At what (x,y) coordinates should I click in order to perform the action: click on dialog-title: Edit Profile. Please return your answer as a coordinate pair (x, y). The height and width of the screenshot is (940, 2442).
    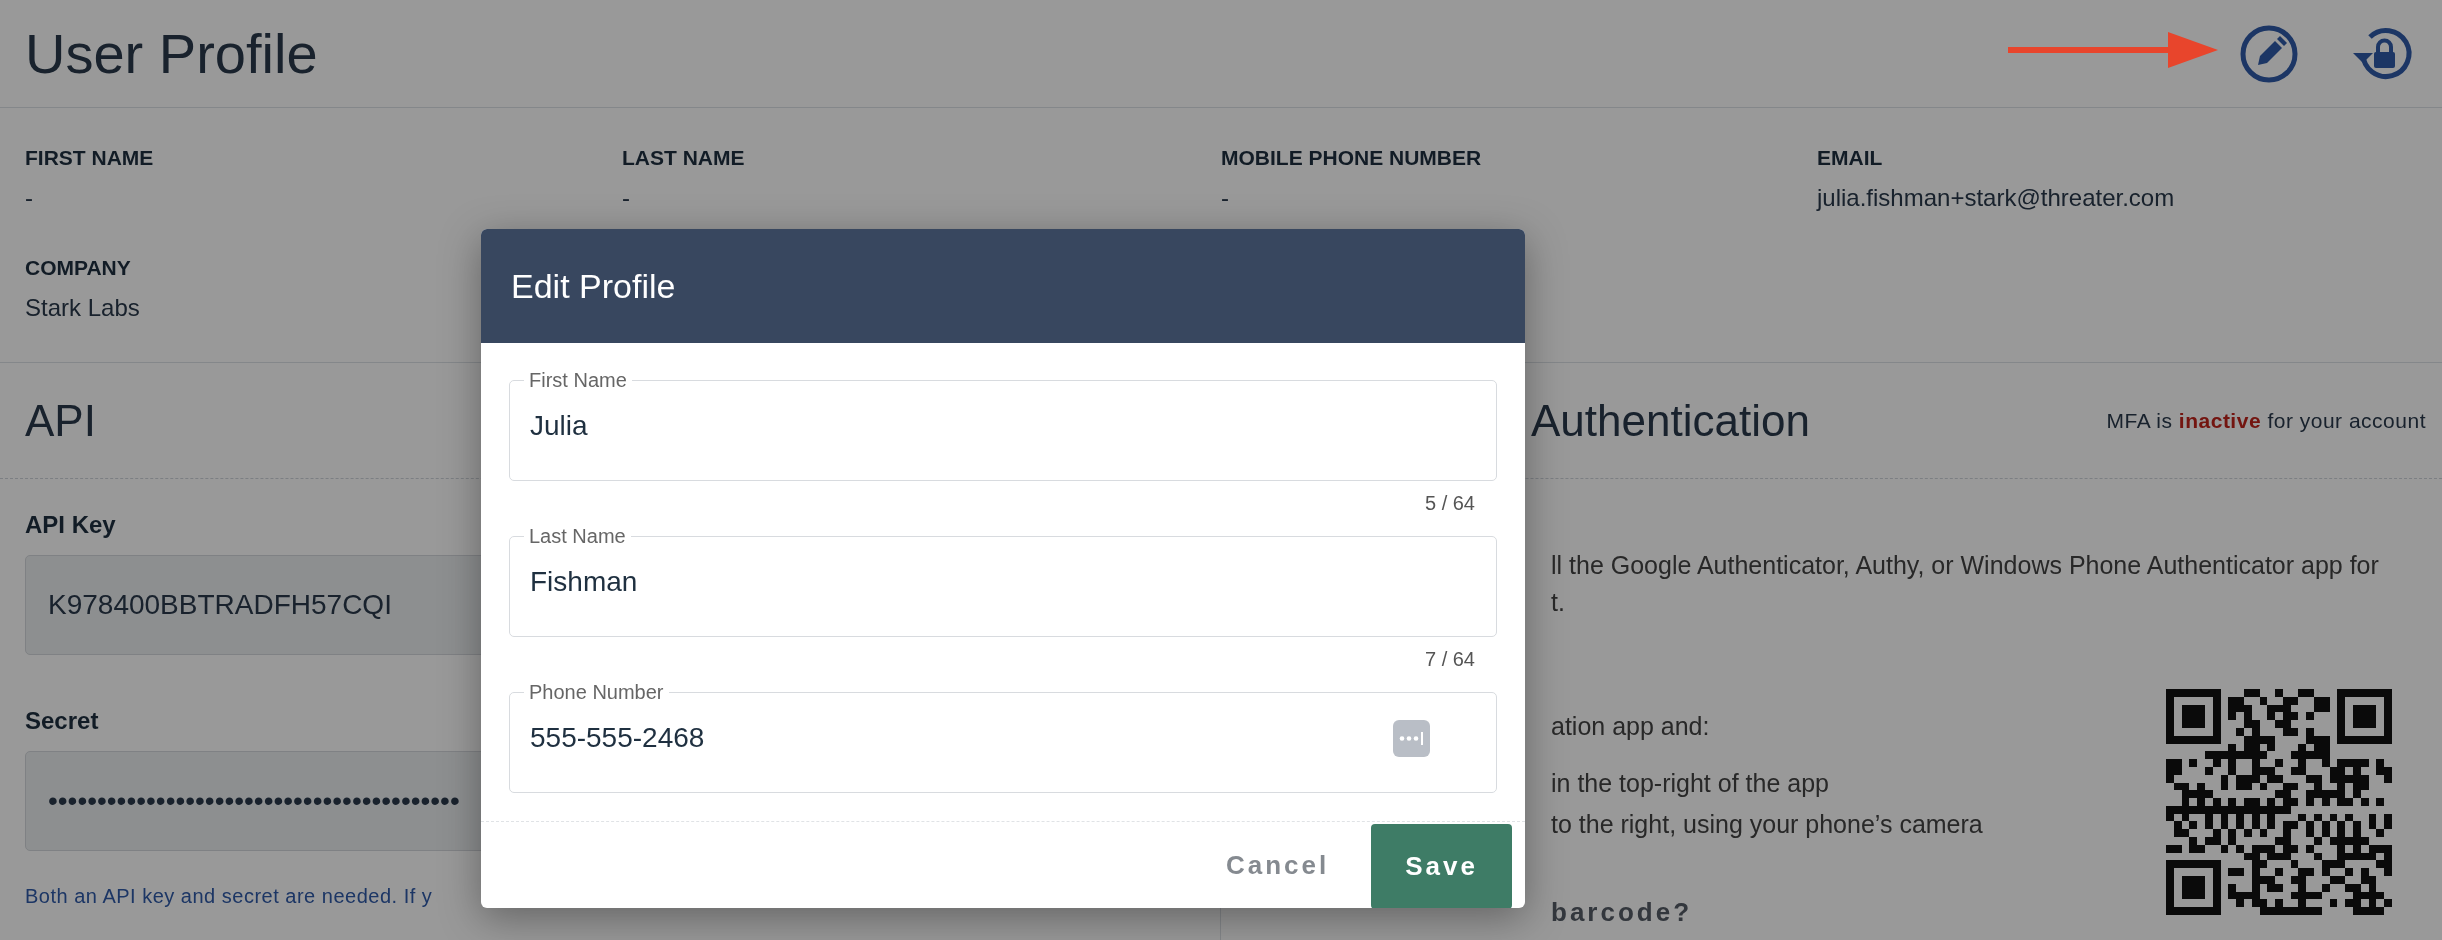
    Looking at the image, I should click on (593, 286).